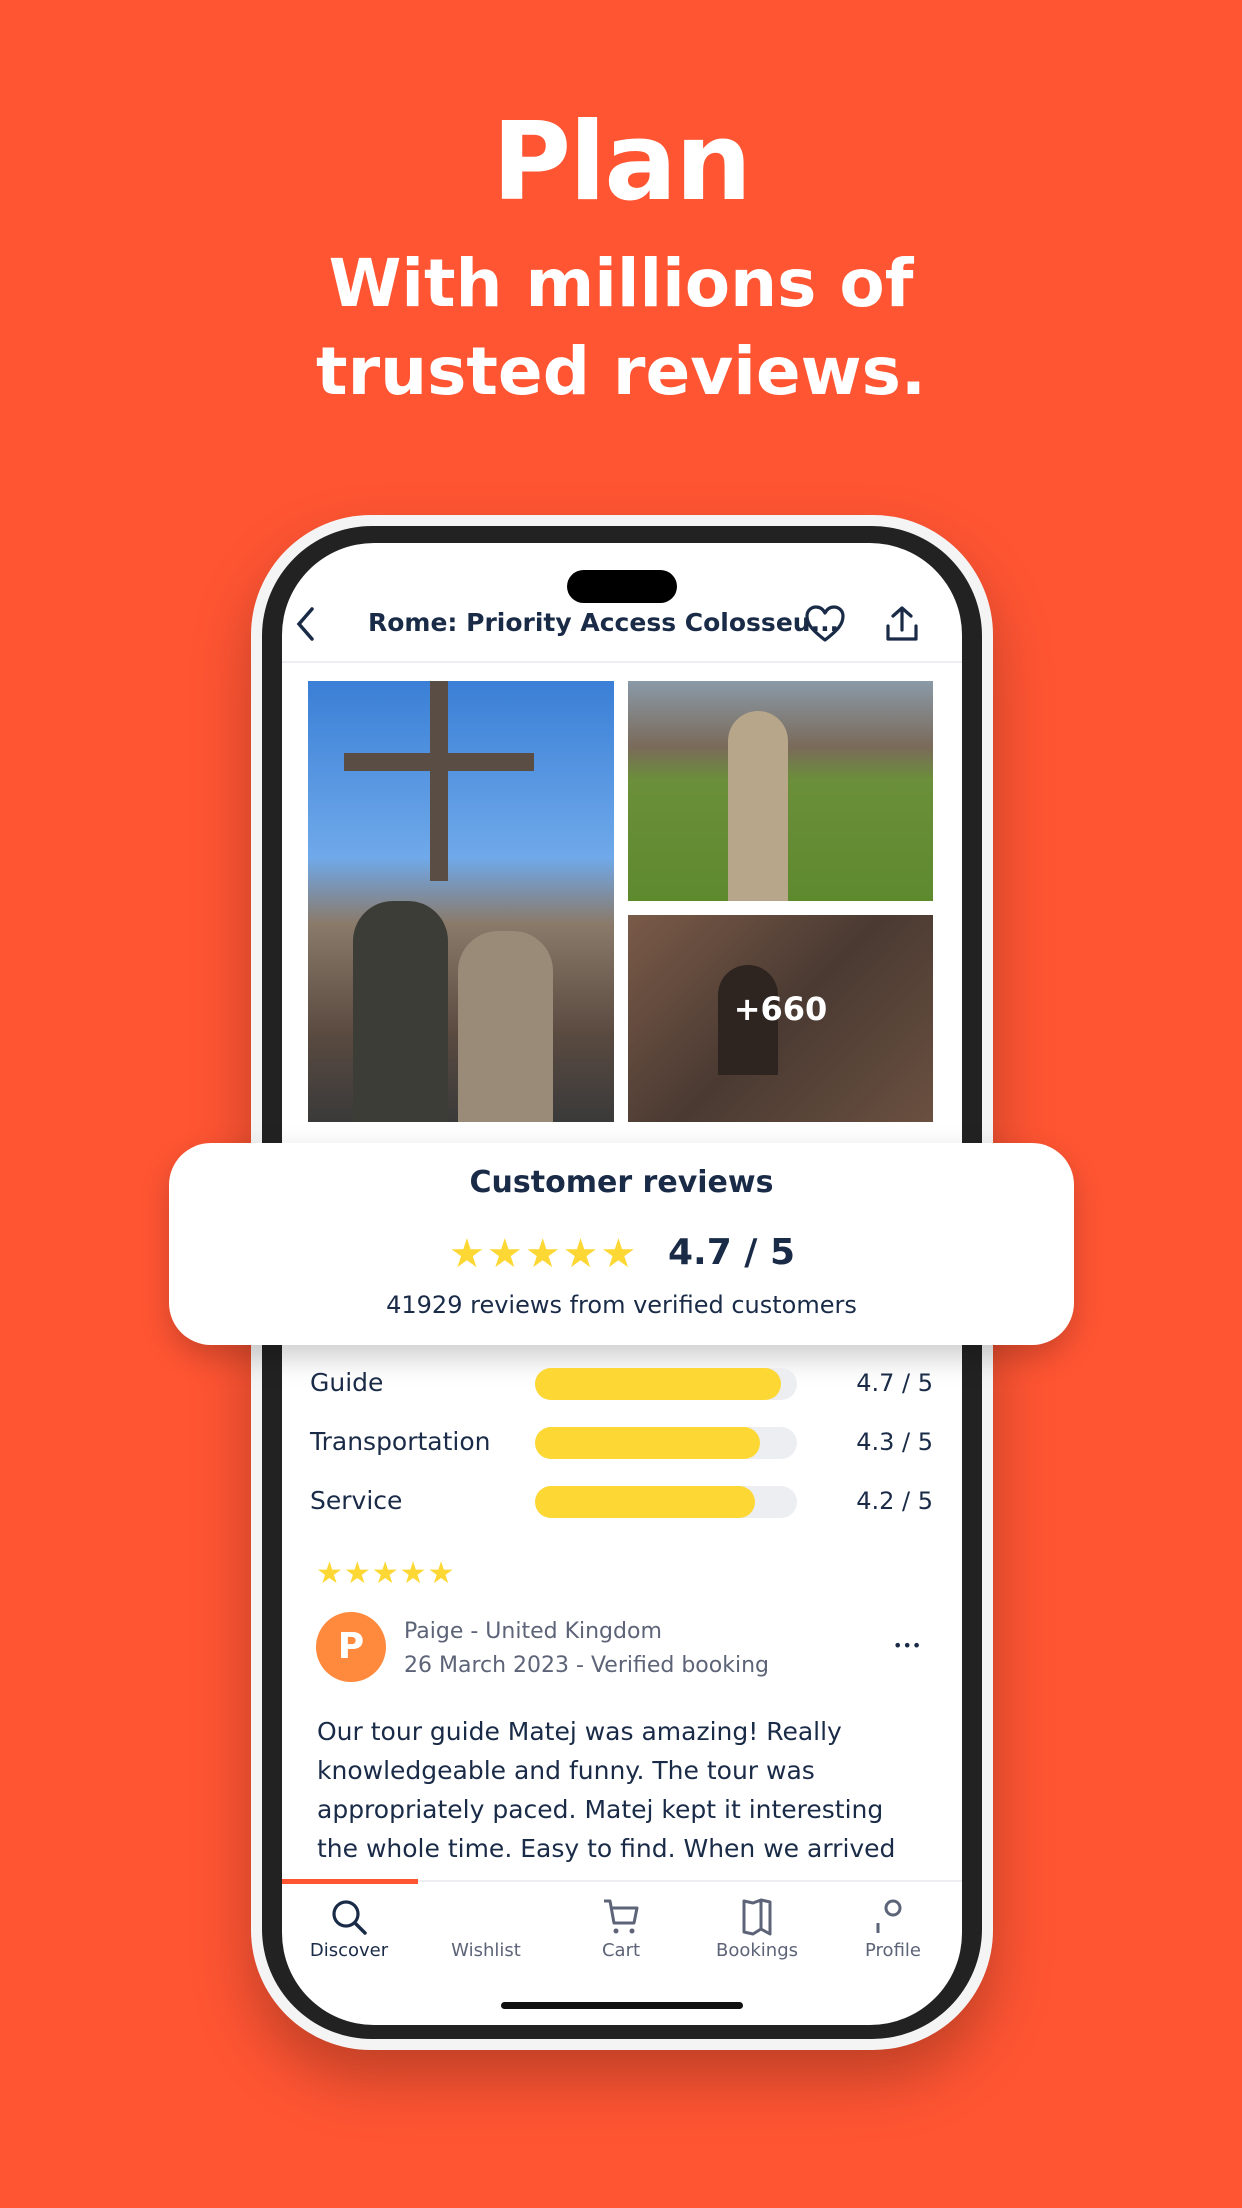 Image resolution: width=1242 pixels, height=2208 pixels. I want to click on search-icon, so click(349, 1914).